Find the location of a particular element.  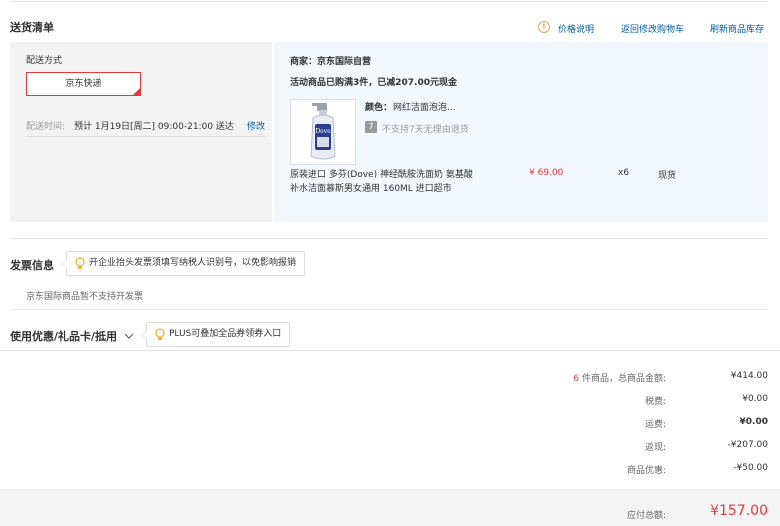

summary-freight-row: 运费: ¥0.00 is located at coordinates (588, 424).